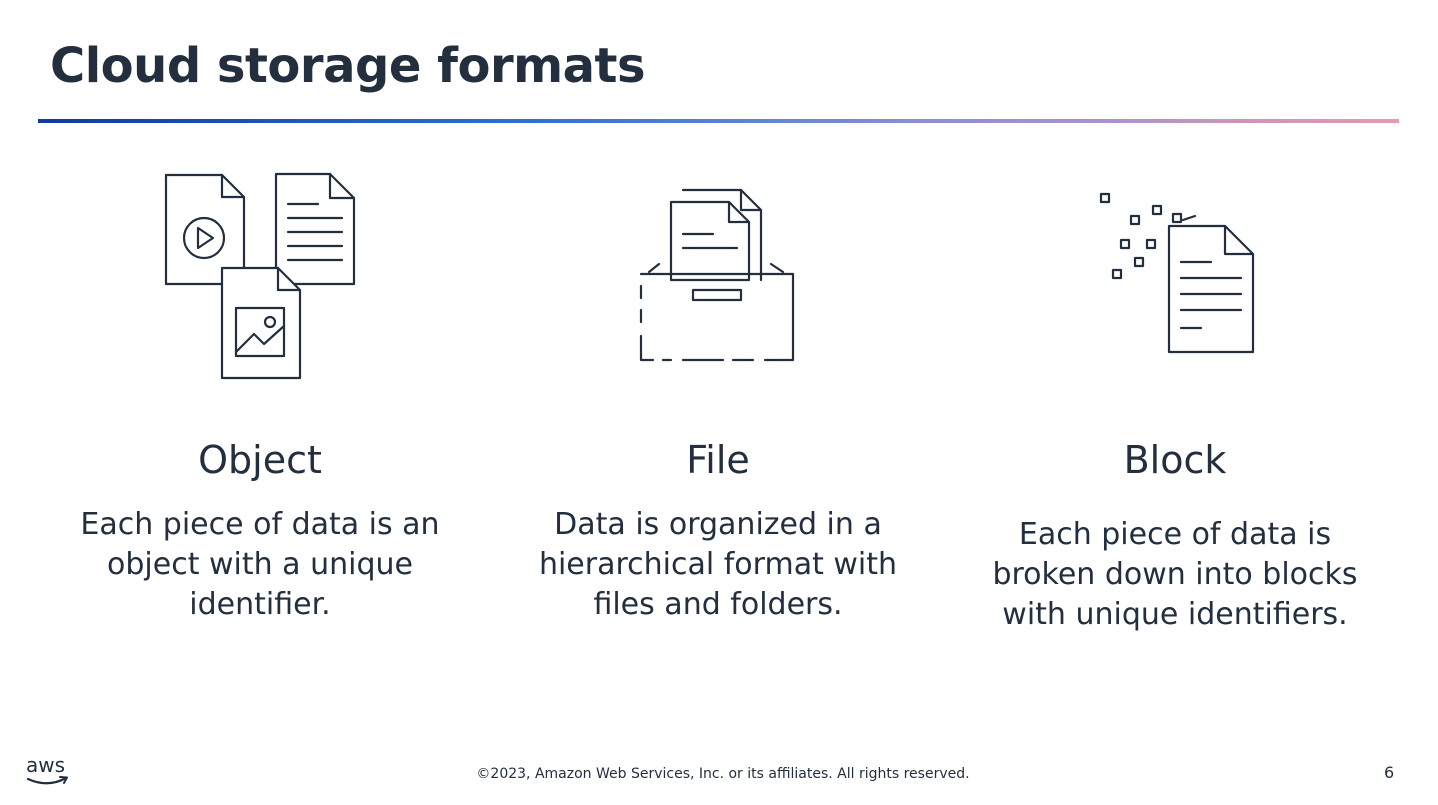  Describe the element at coordinates (718, 121) in the screenshot. I see `title-divider` at that location.